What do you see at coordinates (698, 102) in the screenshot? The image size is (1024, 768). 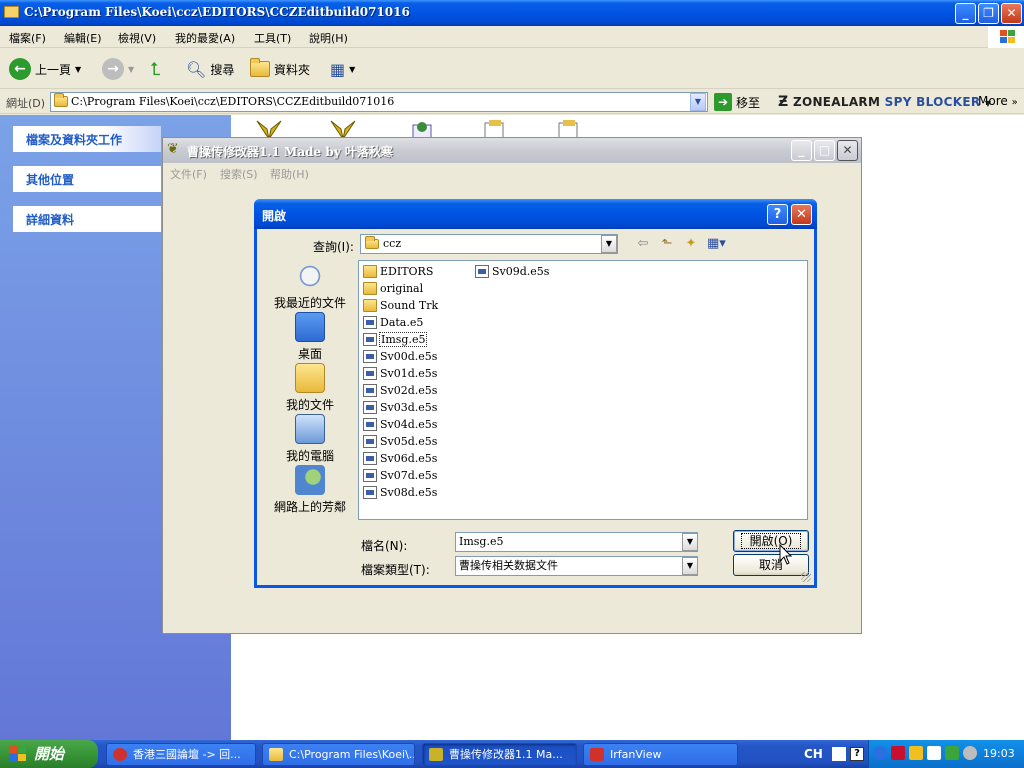 I see `address-dropdown-icon: ▼` at bounding box center [698, 102].